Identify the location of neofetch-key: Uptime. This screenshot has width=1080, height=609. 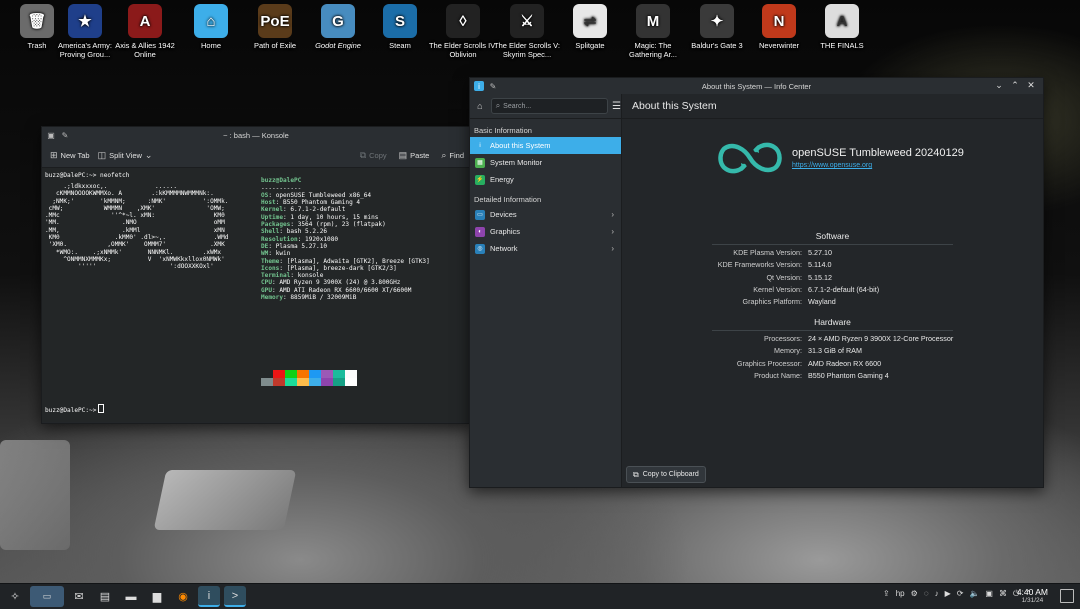
(272, 217).